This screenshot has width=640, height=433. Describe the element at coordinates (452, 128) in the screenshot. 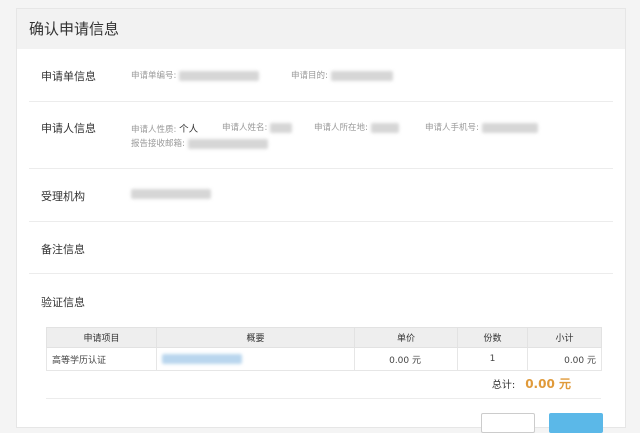

I see `applicant-phone-label: 申请人手机号:` at that location.